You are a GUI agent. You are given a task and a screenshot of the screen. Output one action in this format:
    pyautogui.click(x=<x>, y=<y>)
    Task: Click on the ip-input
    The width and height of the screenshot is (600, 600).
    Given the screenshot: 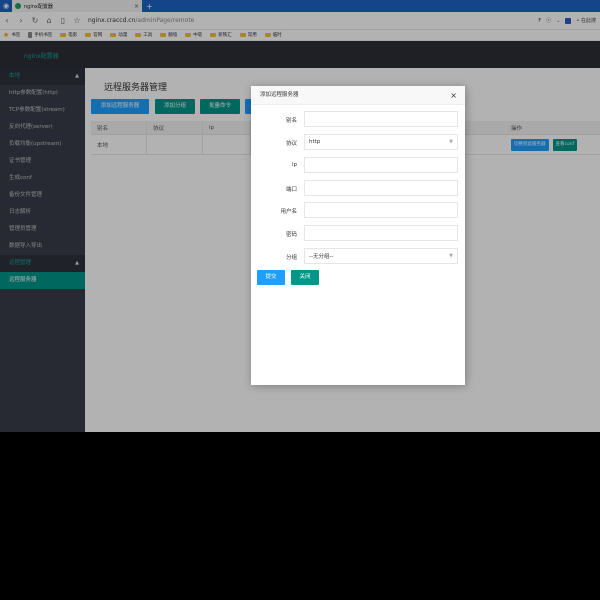 What is the action you would take?
    pyautogui.click(x=381, y=165)
    